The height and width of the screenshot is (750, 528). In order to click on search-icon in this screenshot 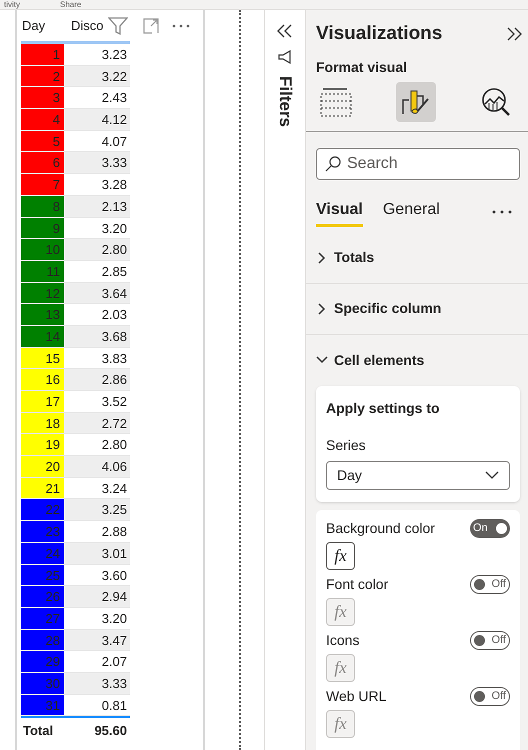, I will do `click(333, 164)`.